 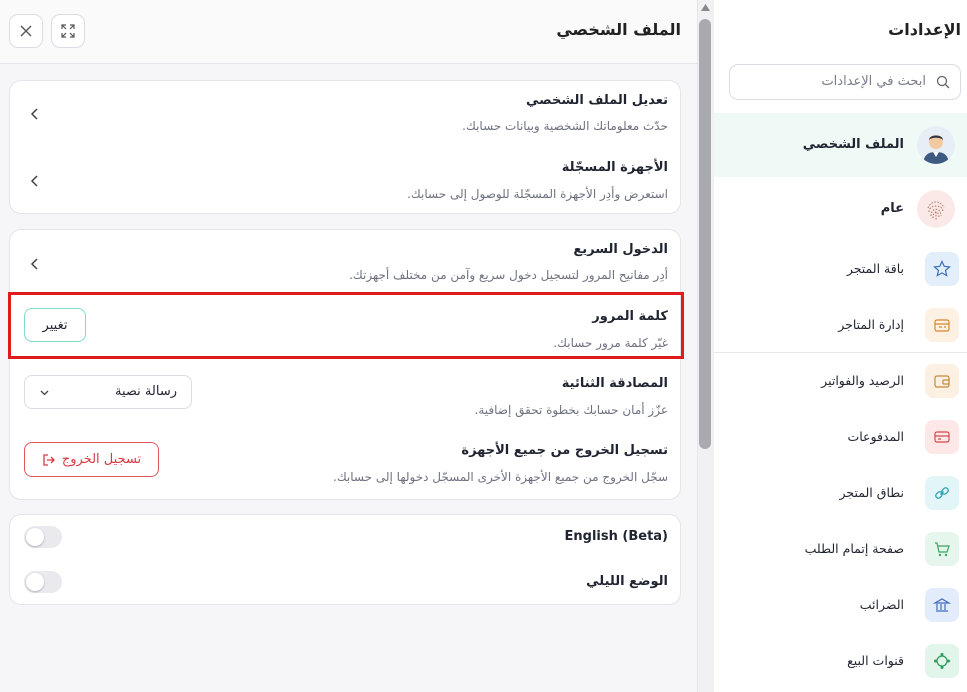 What do you see at coordinates (618, 29) in the screenshot?
I see `panel-title: الملف الشخصي` at bounding box center [618, 29].